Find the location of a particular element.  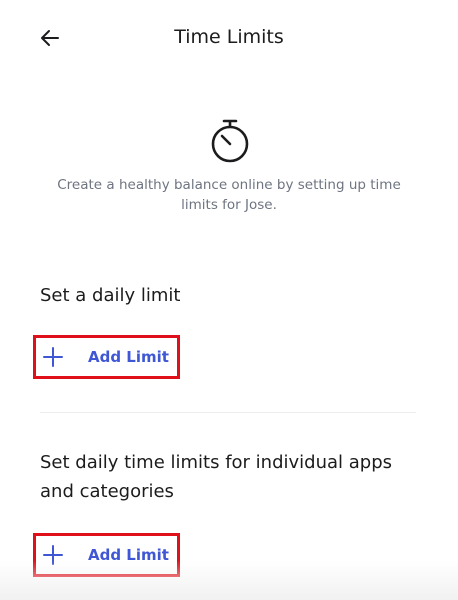

add-app-limit-button: Add Limit is located at coordinates (106, 555).